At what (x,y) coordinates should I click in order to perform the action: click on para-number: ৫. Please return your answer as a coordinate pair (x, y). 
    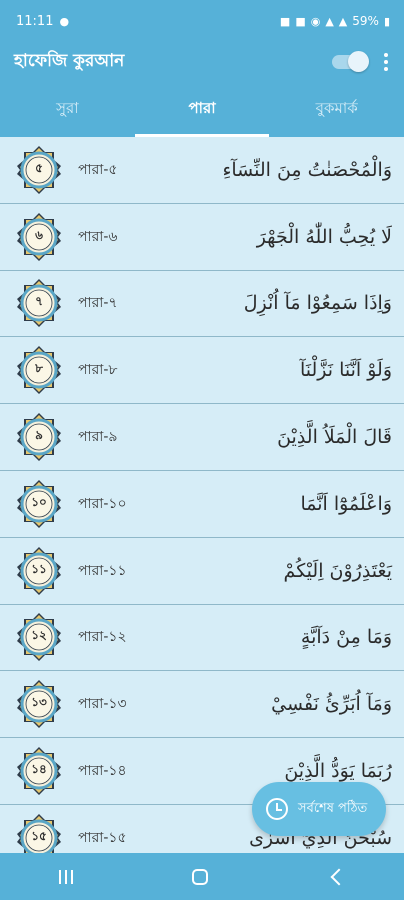
    Looking at the image, I should click on (39, 167).